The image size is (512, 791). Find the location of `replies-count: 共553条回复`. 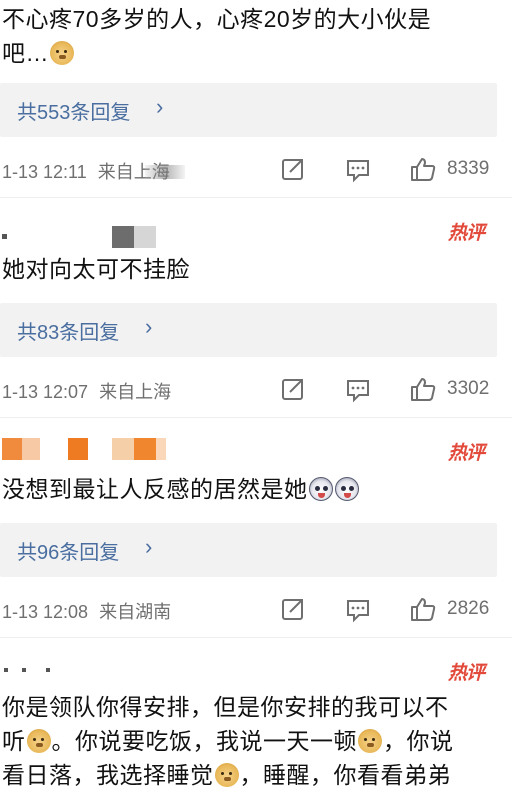

replies-count: 共553条回复 is located at coordinates (74, 113).